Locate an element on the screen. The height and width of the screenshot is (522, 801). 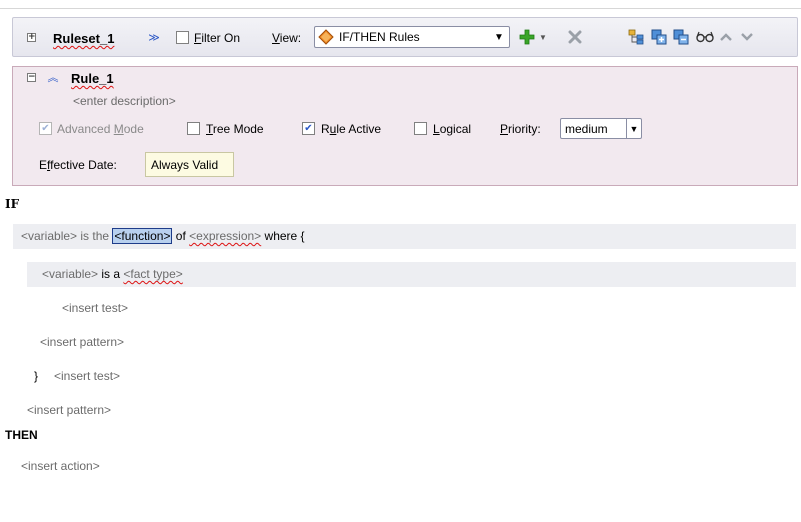
filter-on-label: Filter On is located at coordinates (217, 38).